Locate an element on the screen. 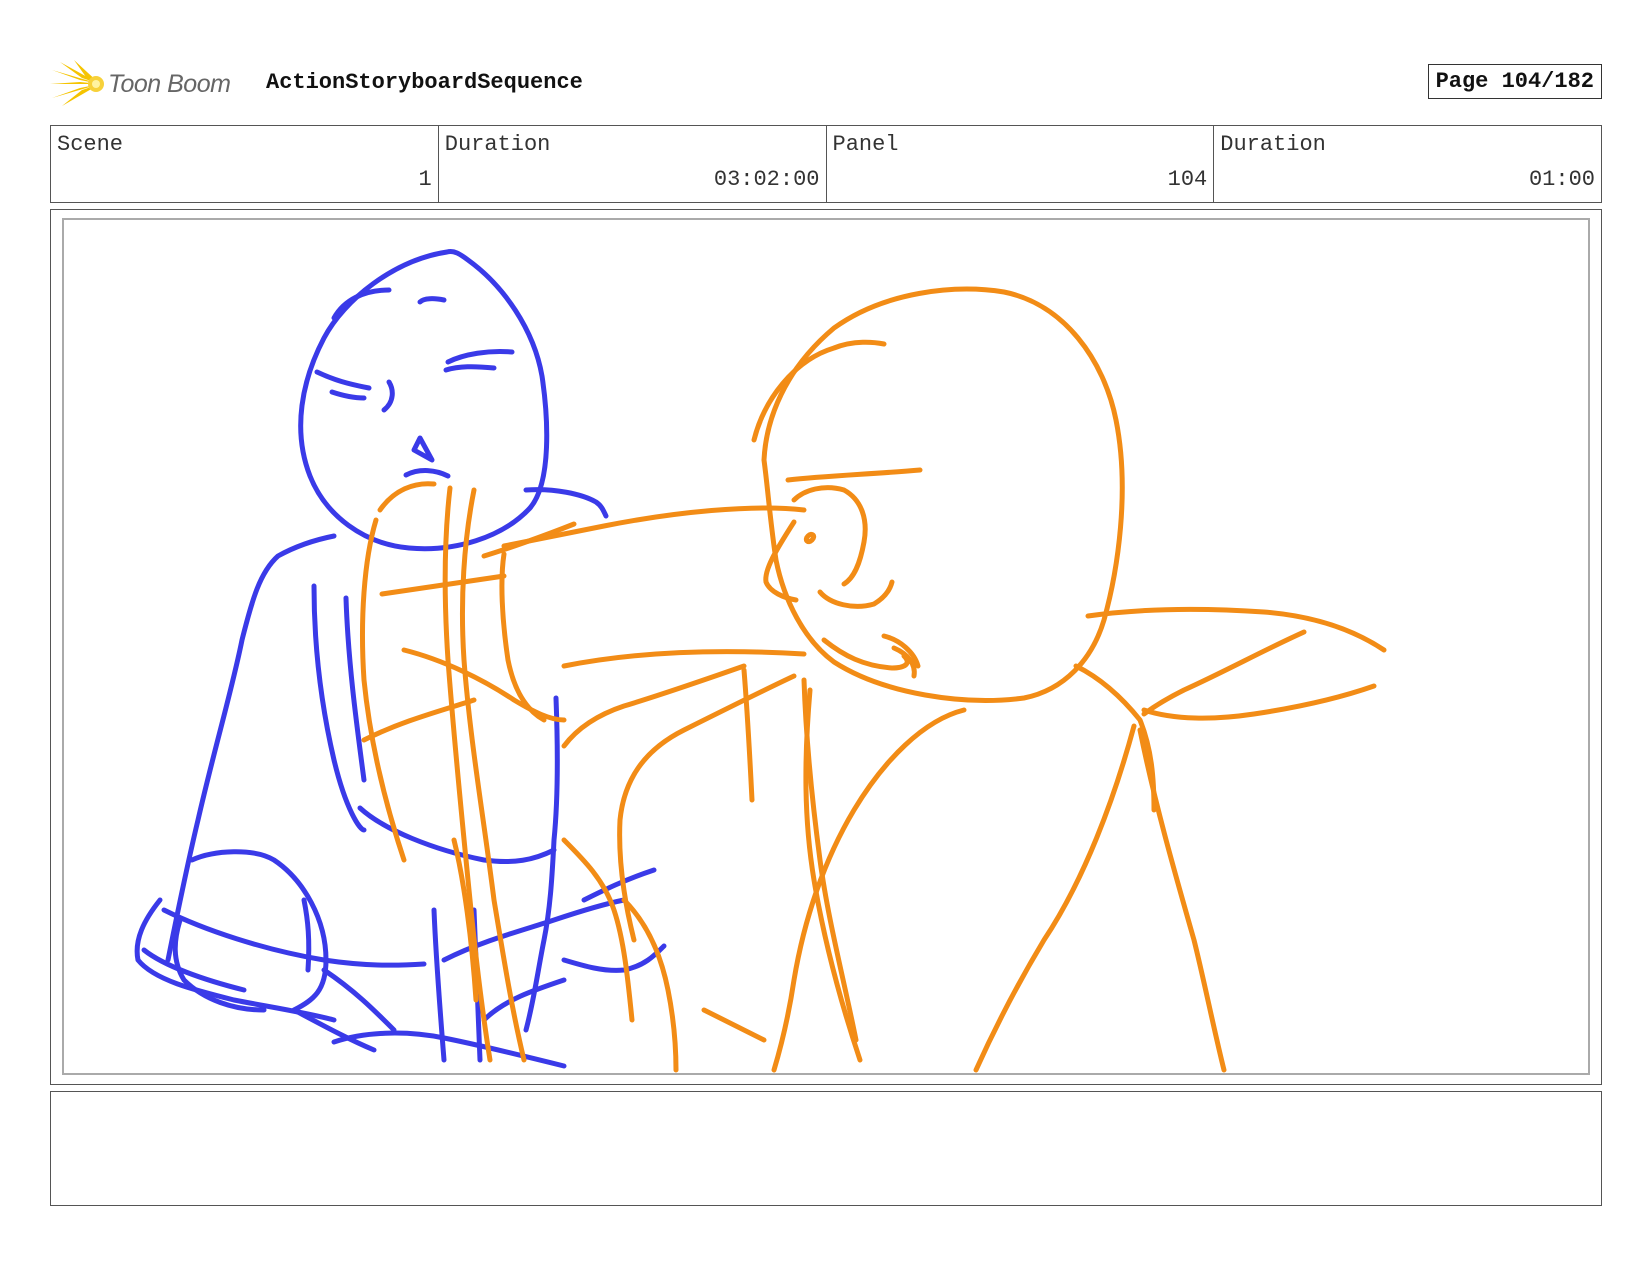 This screenshot has width=1650, height=1275. sunburst-icon is located at coordinates (77, 83).